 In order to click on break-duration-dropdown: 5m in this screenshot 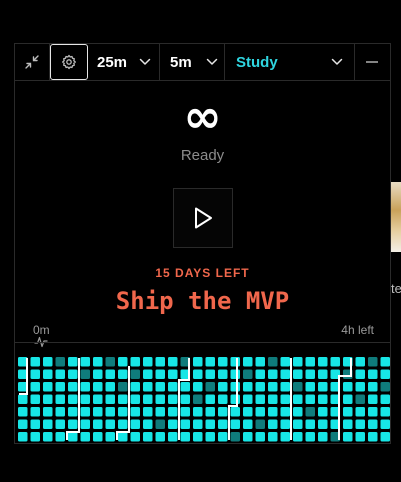, I will do `click(192, 62)`.